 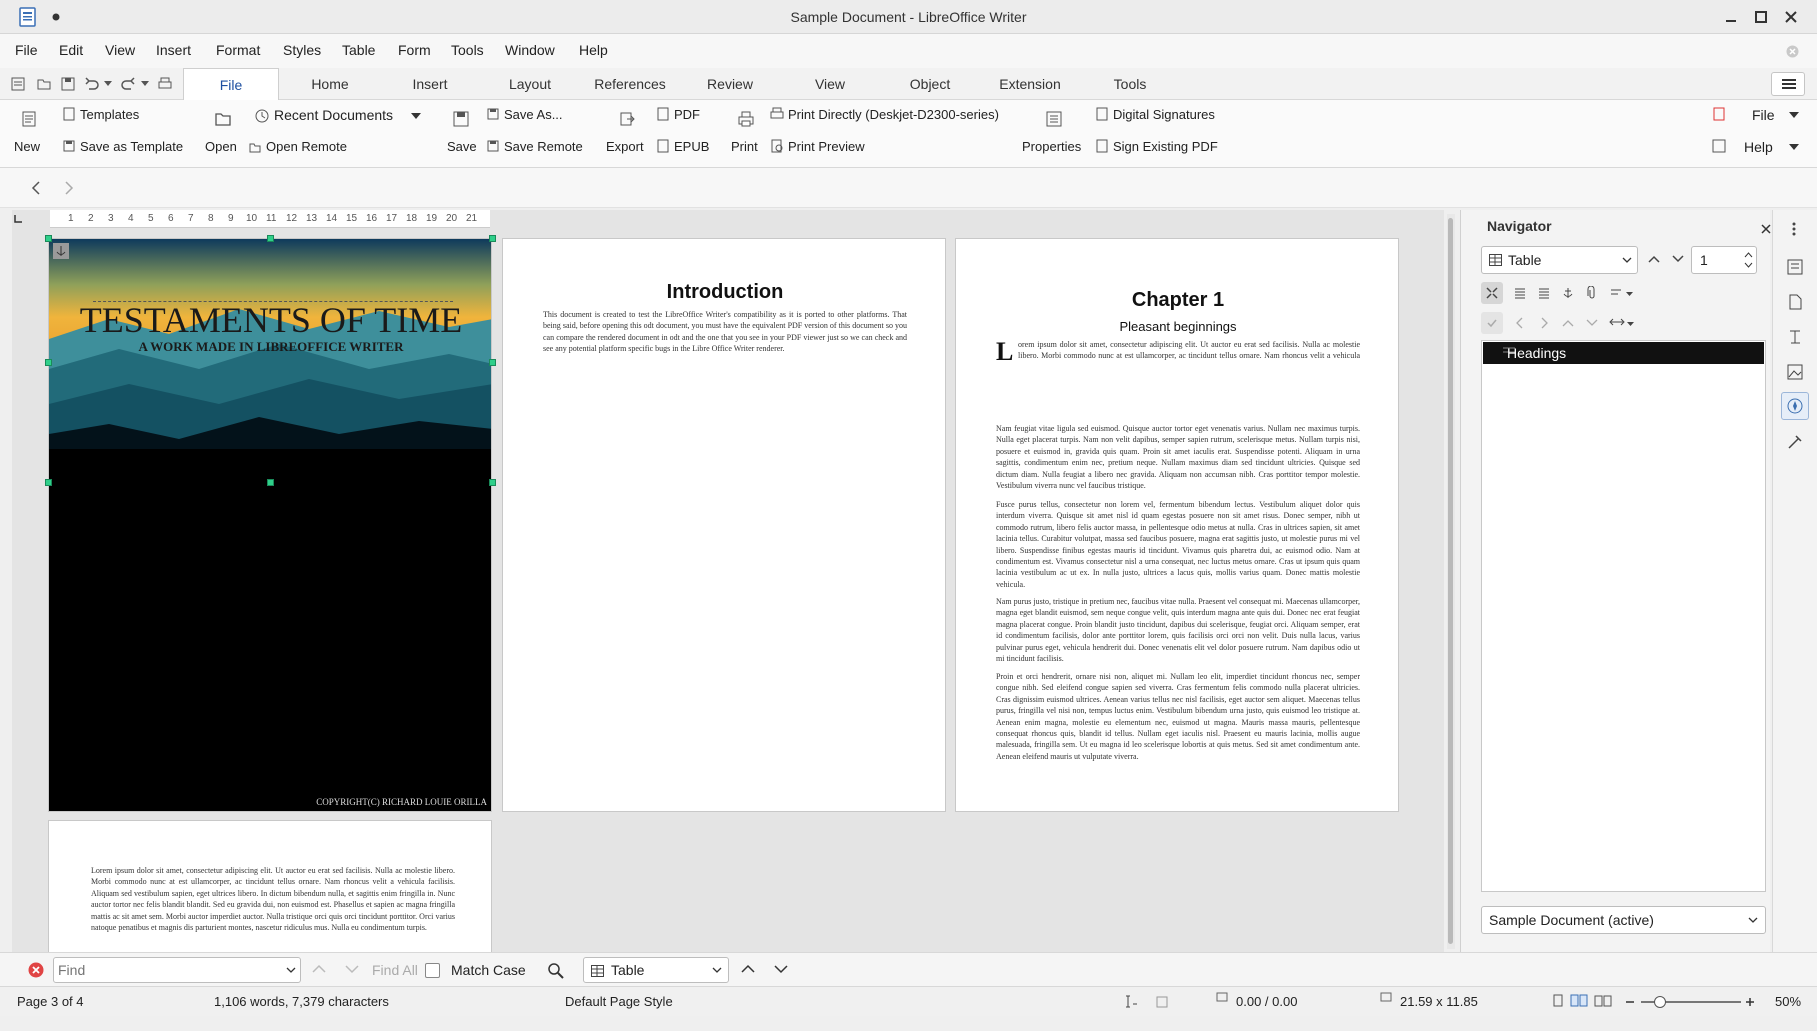 I want to click on find-previous-icon, so click(x=319, y=969).